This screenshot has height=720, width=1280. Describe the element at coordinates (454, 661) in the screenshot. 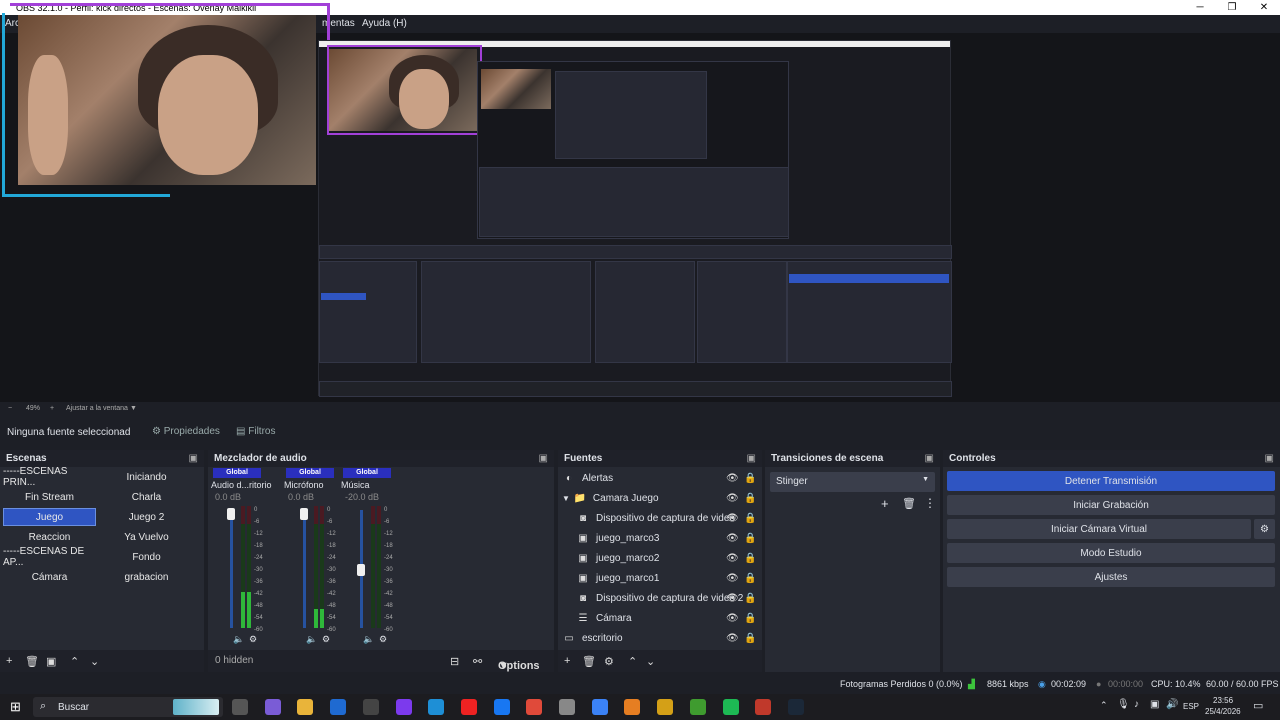

I see `layout-icon: ⊟` at that location.